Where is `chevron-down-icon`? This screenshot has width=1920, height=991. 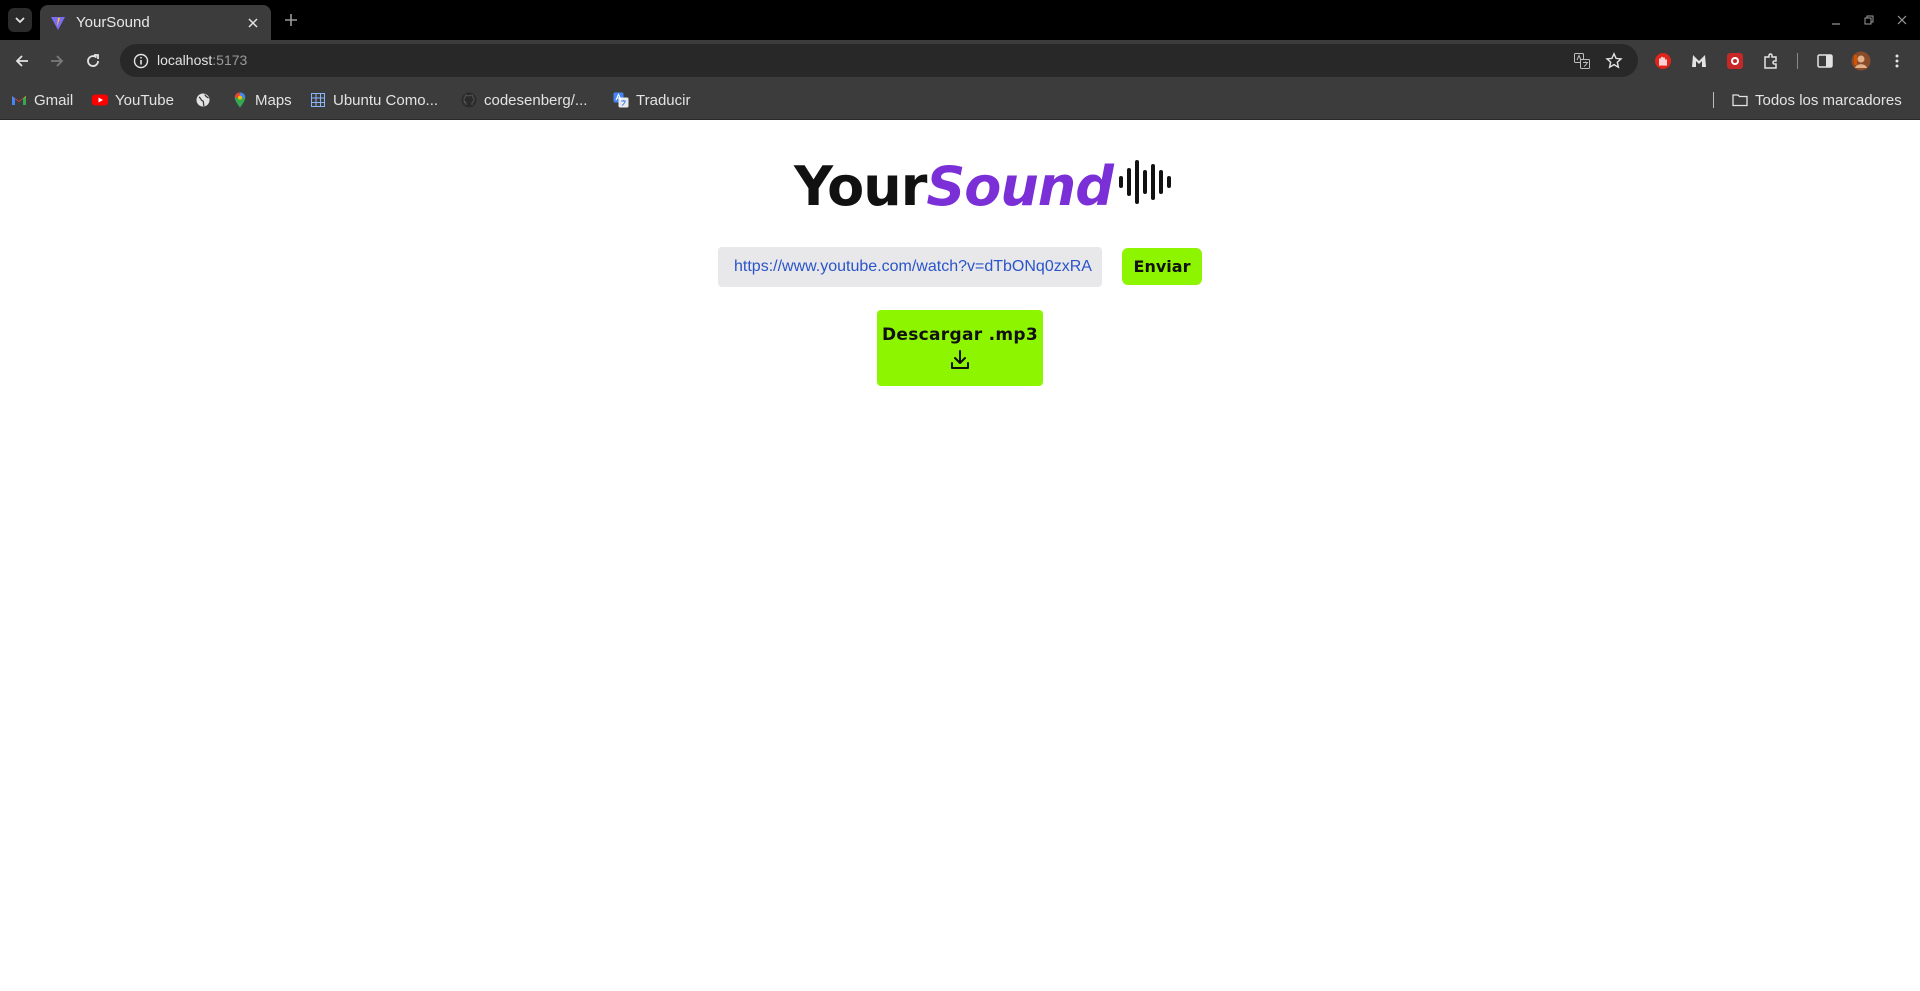 chevron-down-icon is located at coordinates (20, 20).